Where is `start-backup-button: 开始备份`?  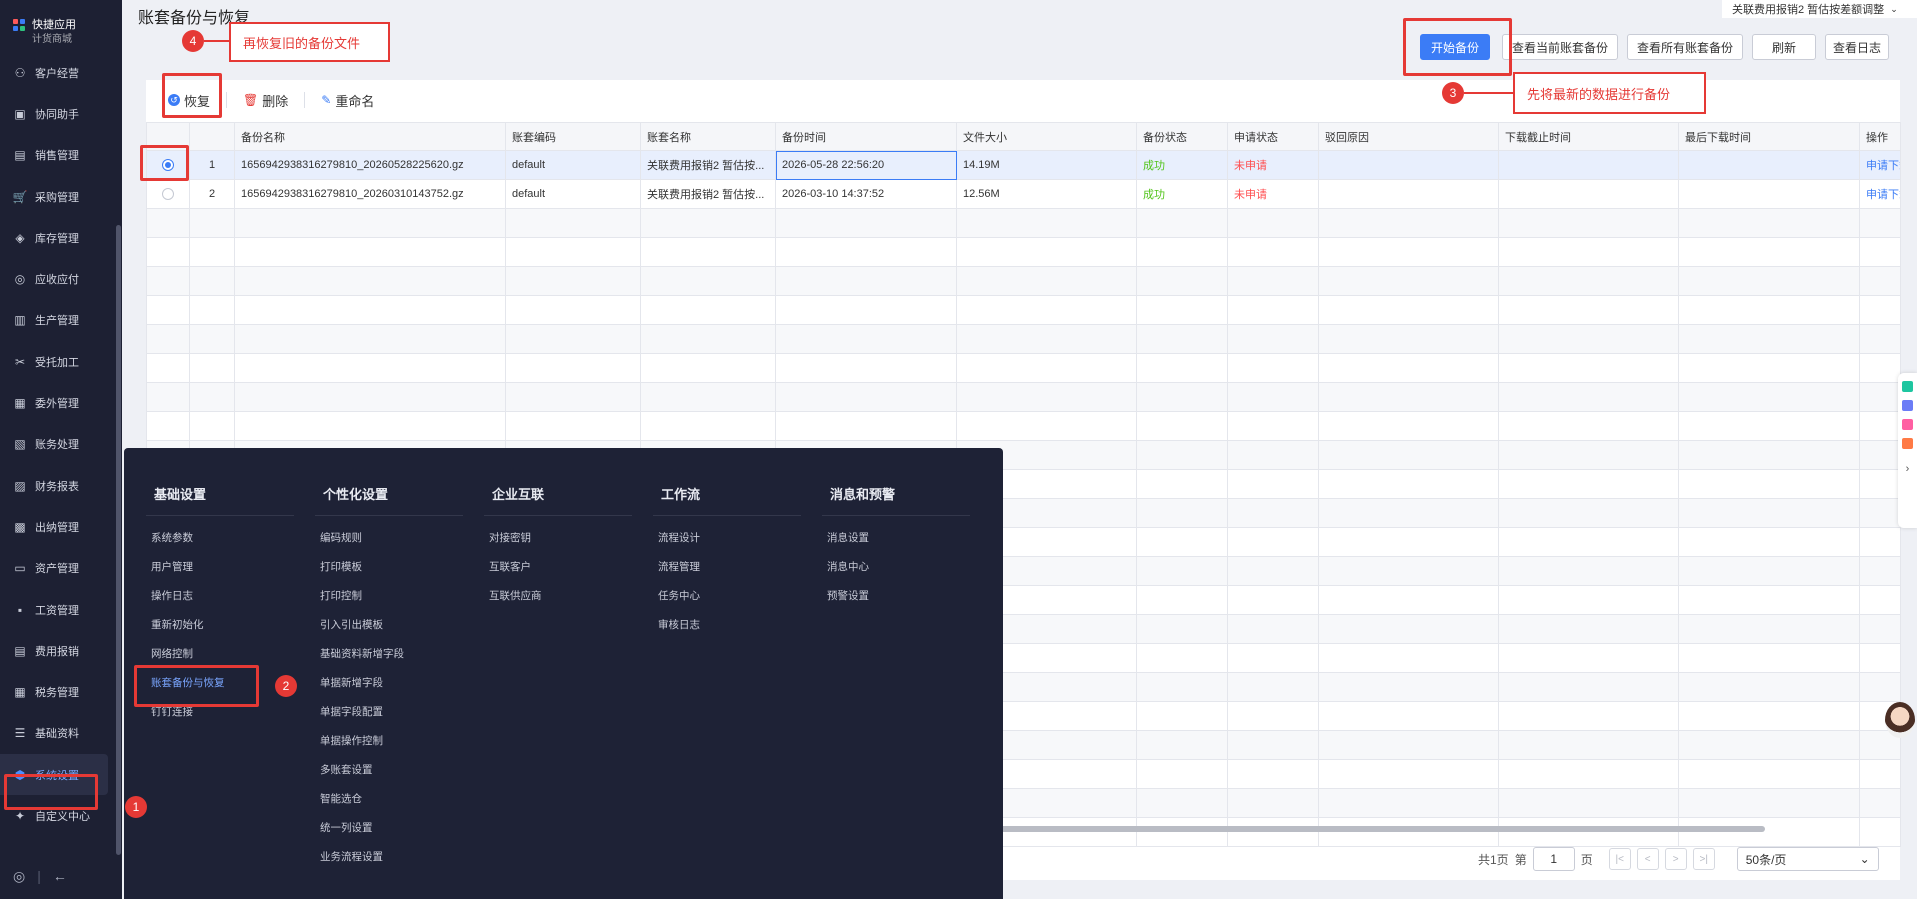
start-backup-button: 开始备份 is located at coordinates (1455, 47).